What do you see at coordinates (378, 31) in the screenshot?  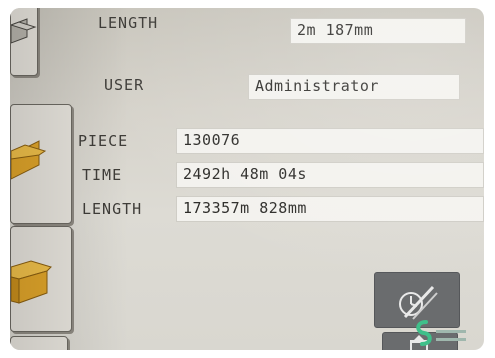 I see `length-field: 2m 187mm` at bounding box center [378, 31].